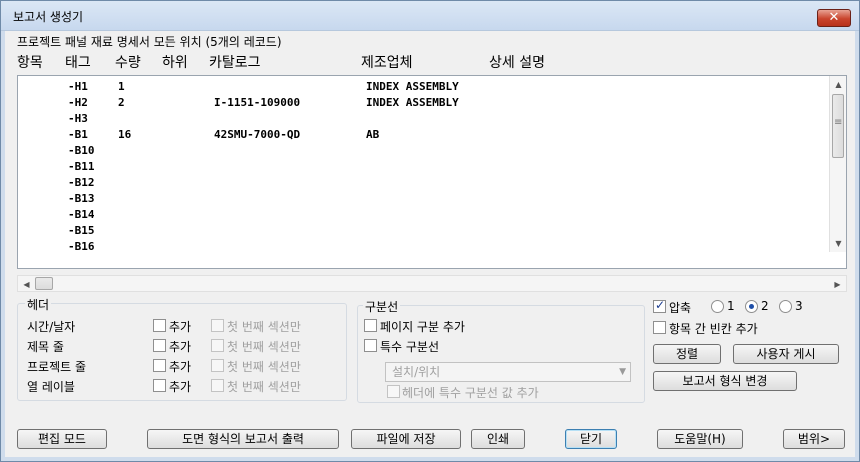  Describe the element at coordinates (680, 308) in the screenshot. I see `compress-label: 압축` at that location.